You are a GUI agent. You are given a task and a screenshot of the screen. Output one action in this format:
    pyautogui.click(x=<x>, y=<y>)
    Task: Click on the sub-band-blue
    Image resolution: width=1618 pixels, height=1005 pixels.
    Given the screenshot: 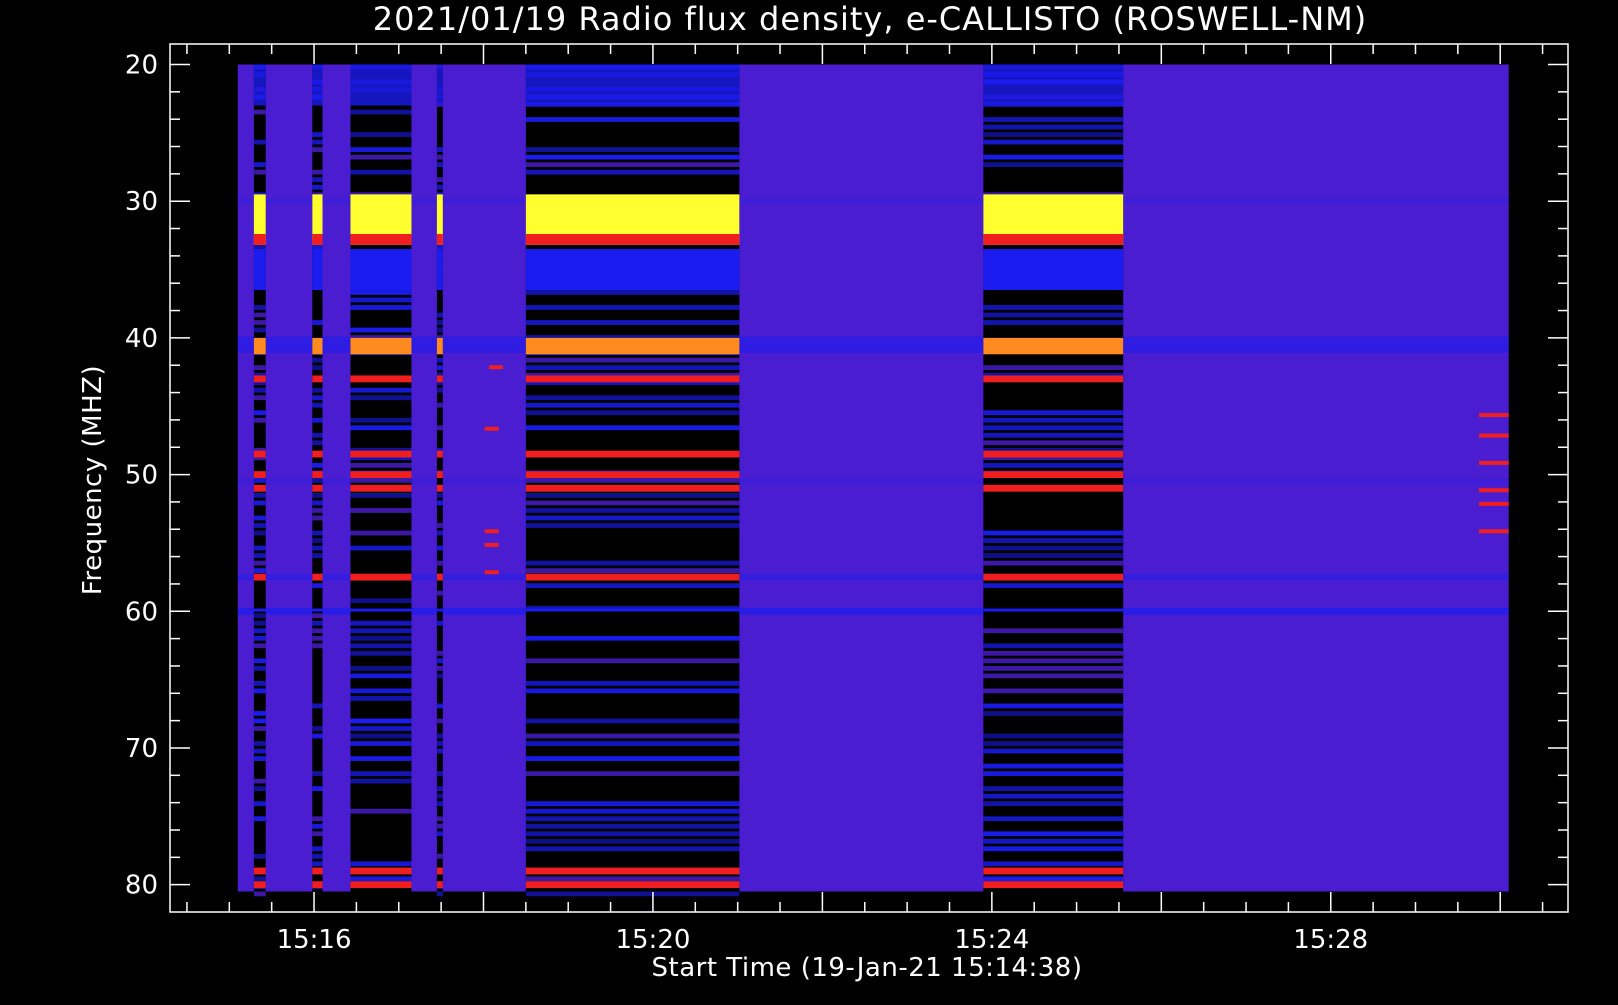 What is the action you would take?
    pyautogui.click(x=632, y=270)
    